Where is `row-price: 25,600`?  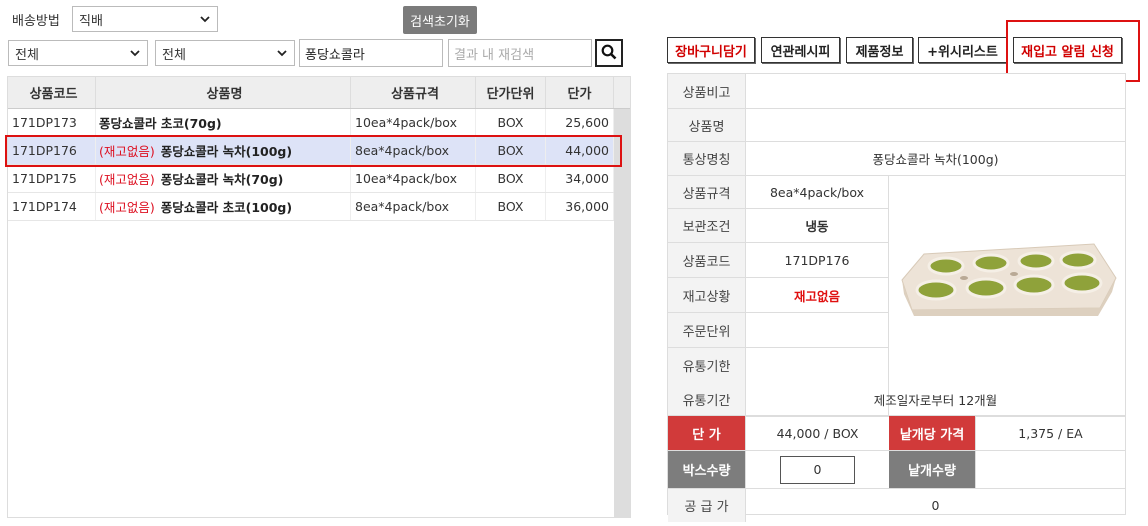
row-price: 25,600 is located at coordinates (580, 122).